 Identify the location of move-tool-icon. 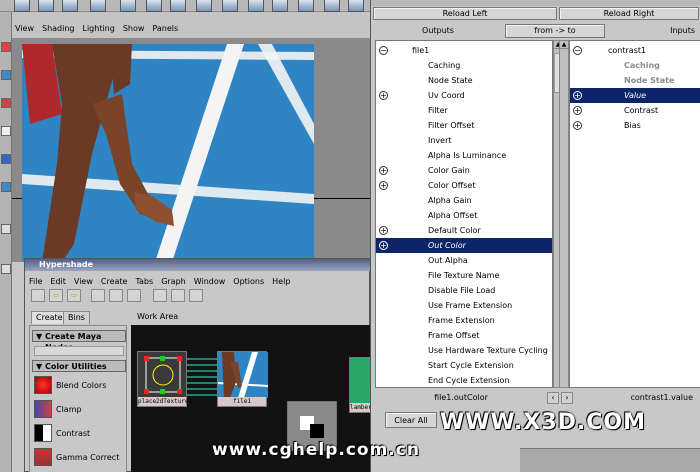
(6, 75).